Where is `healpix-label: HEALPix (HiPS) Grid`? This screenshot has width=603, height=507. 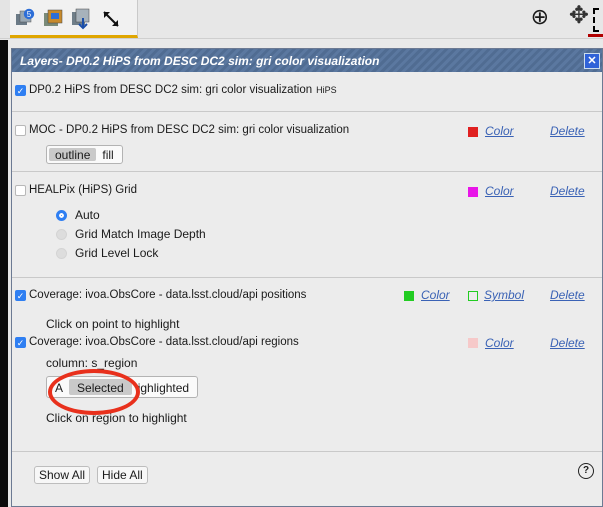 healpix-label: HEALPix (HiPS) Grid is located at coordinates (83, 190).